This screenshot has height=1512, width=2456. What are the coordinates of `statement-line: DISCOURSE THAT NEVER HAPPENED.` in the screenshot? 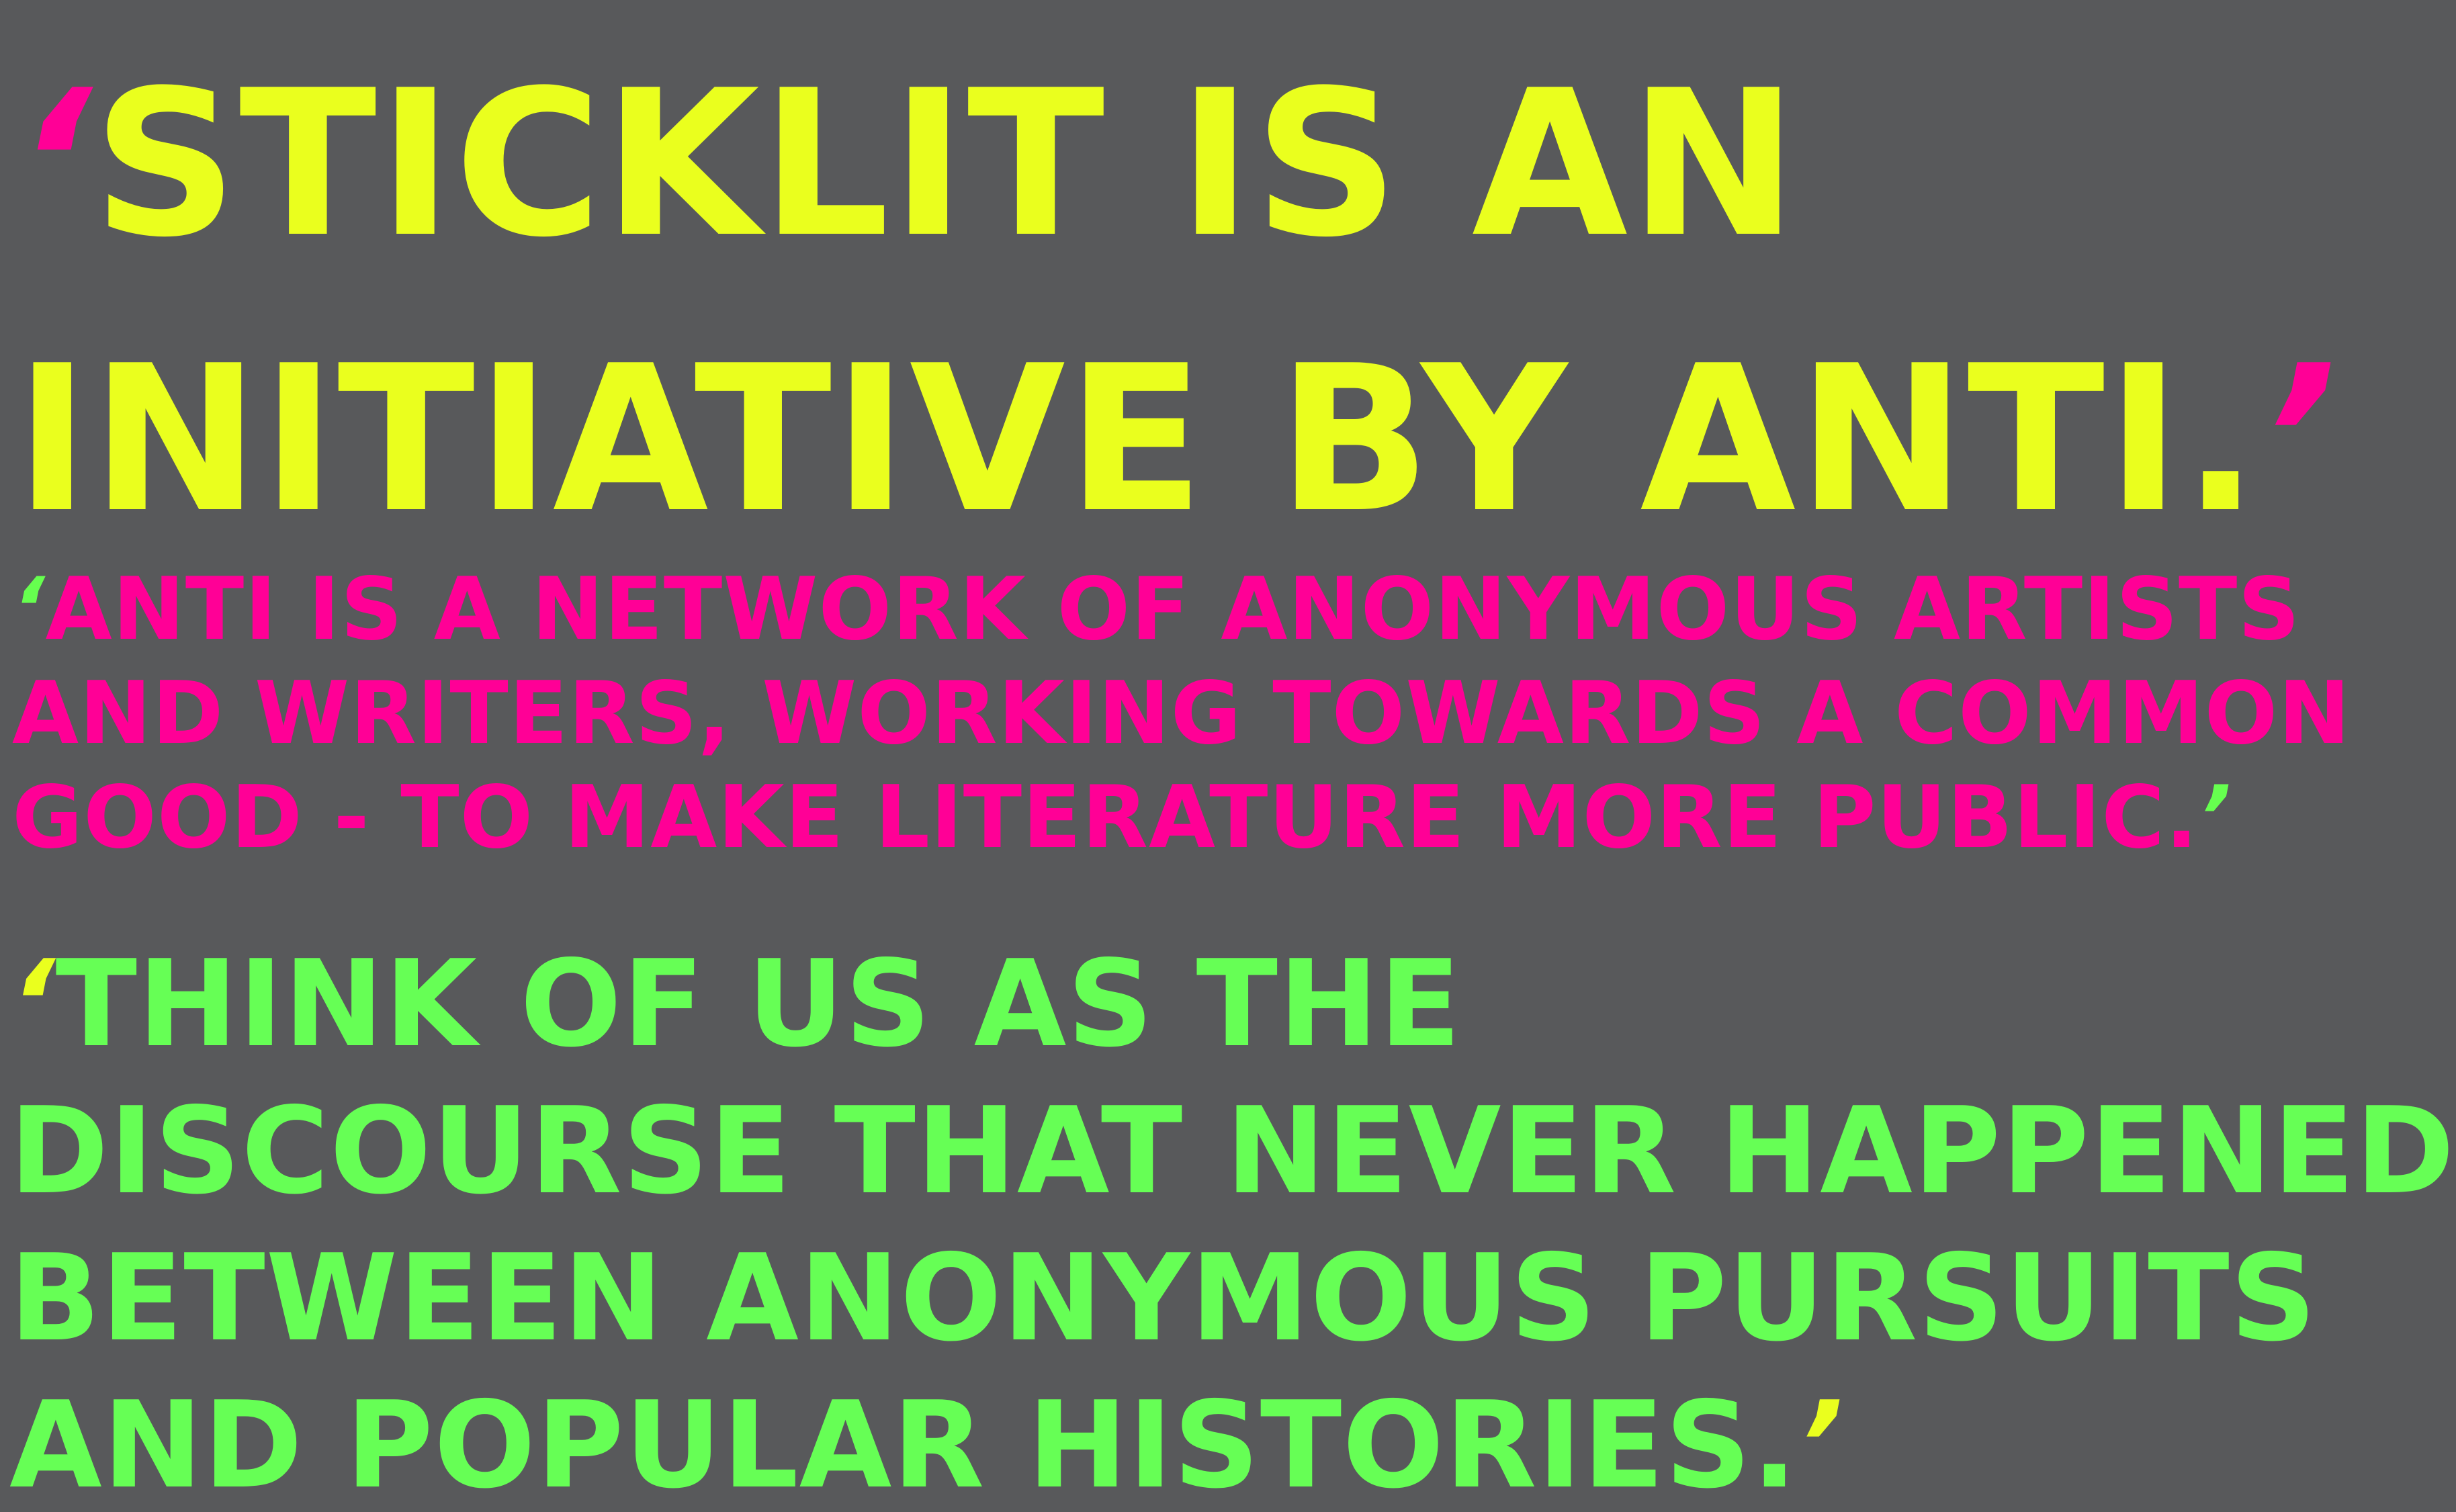 It's located at (1232, 1151).